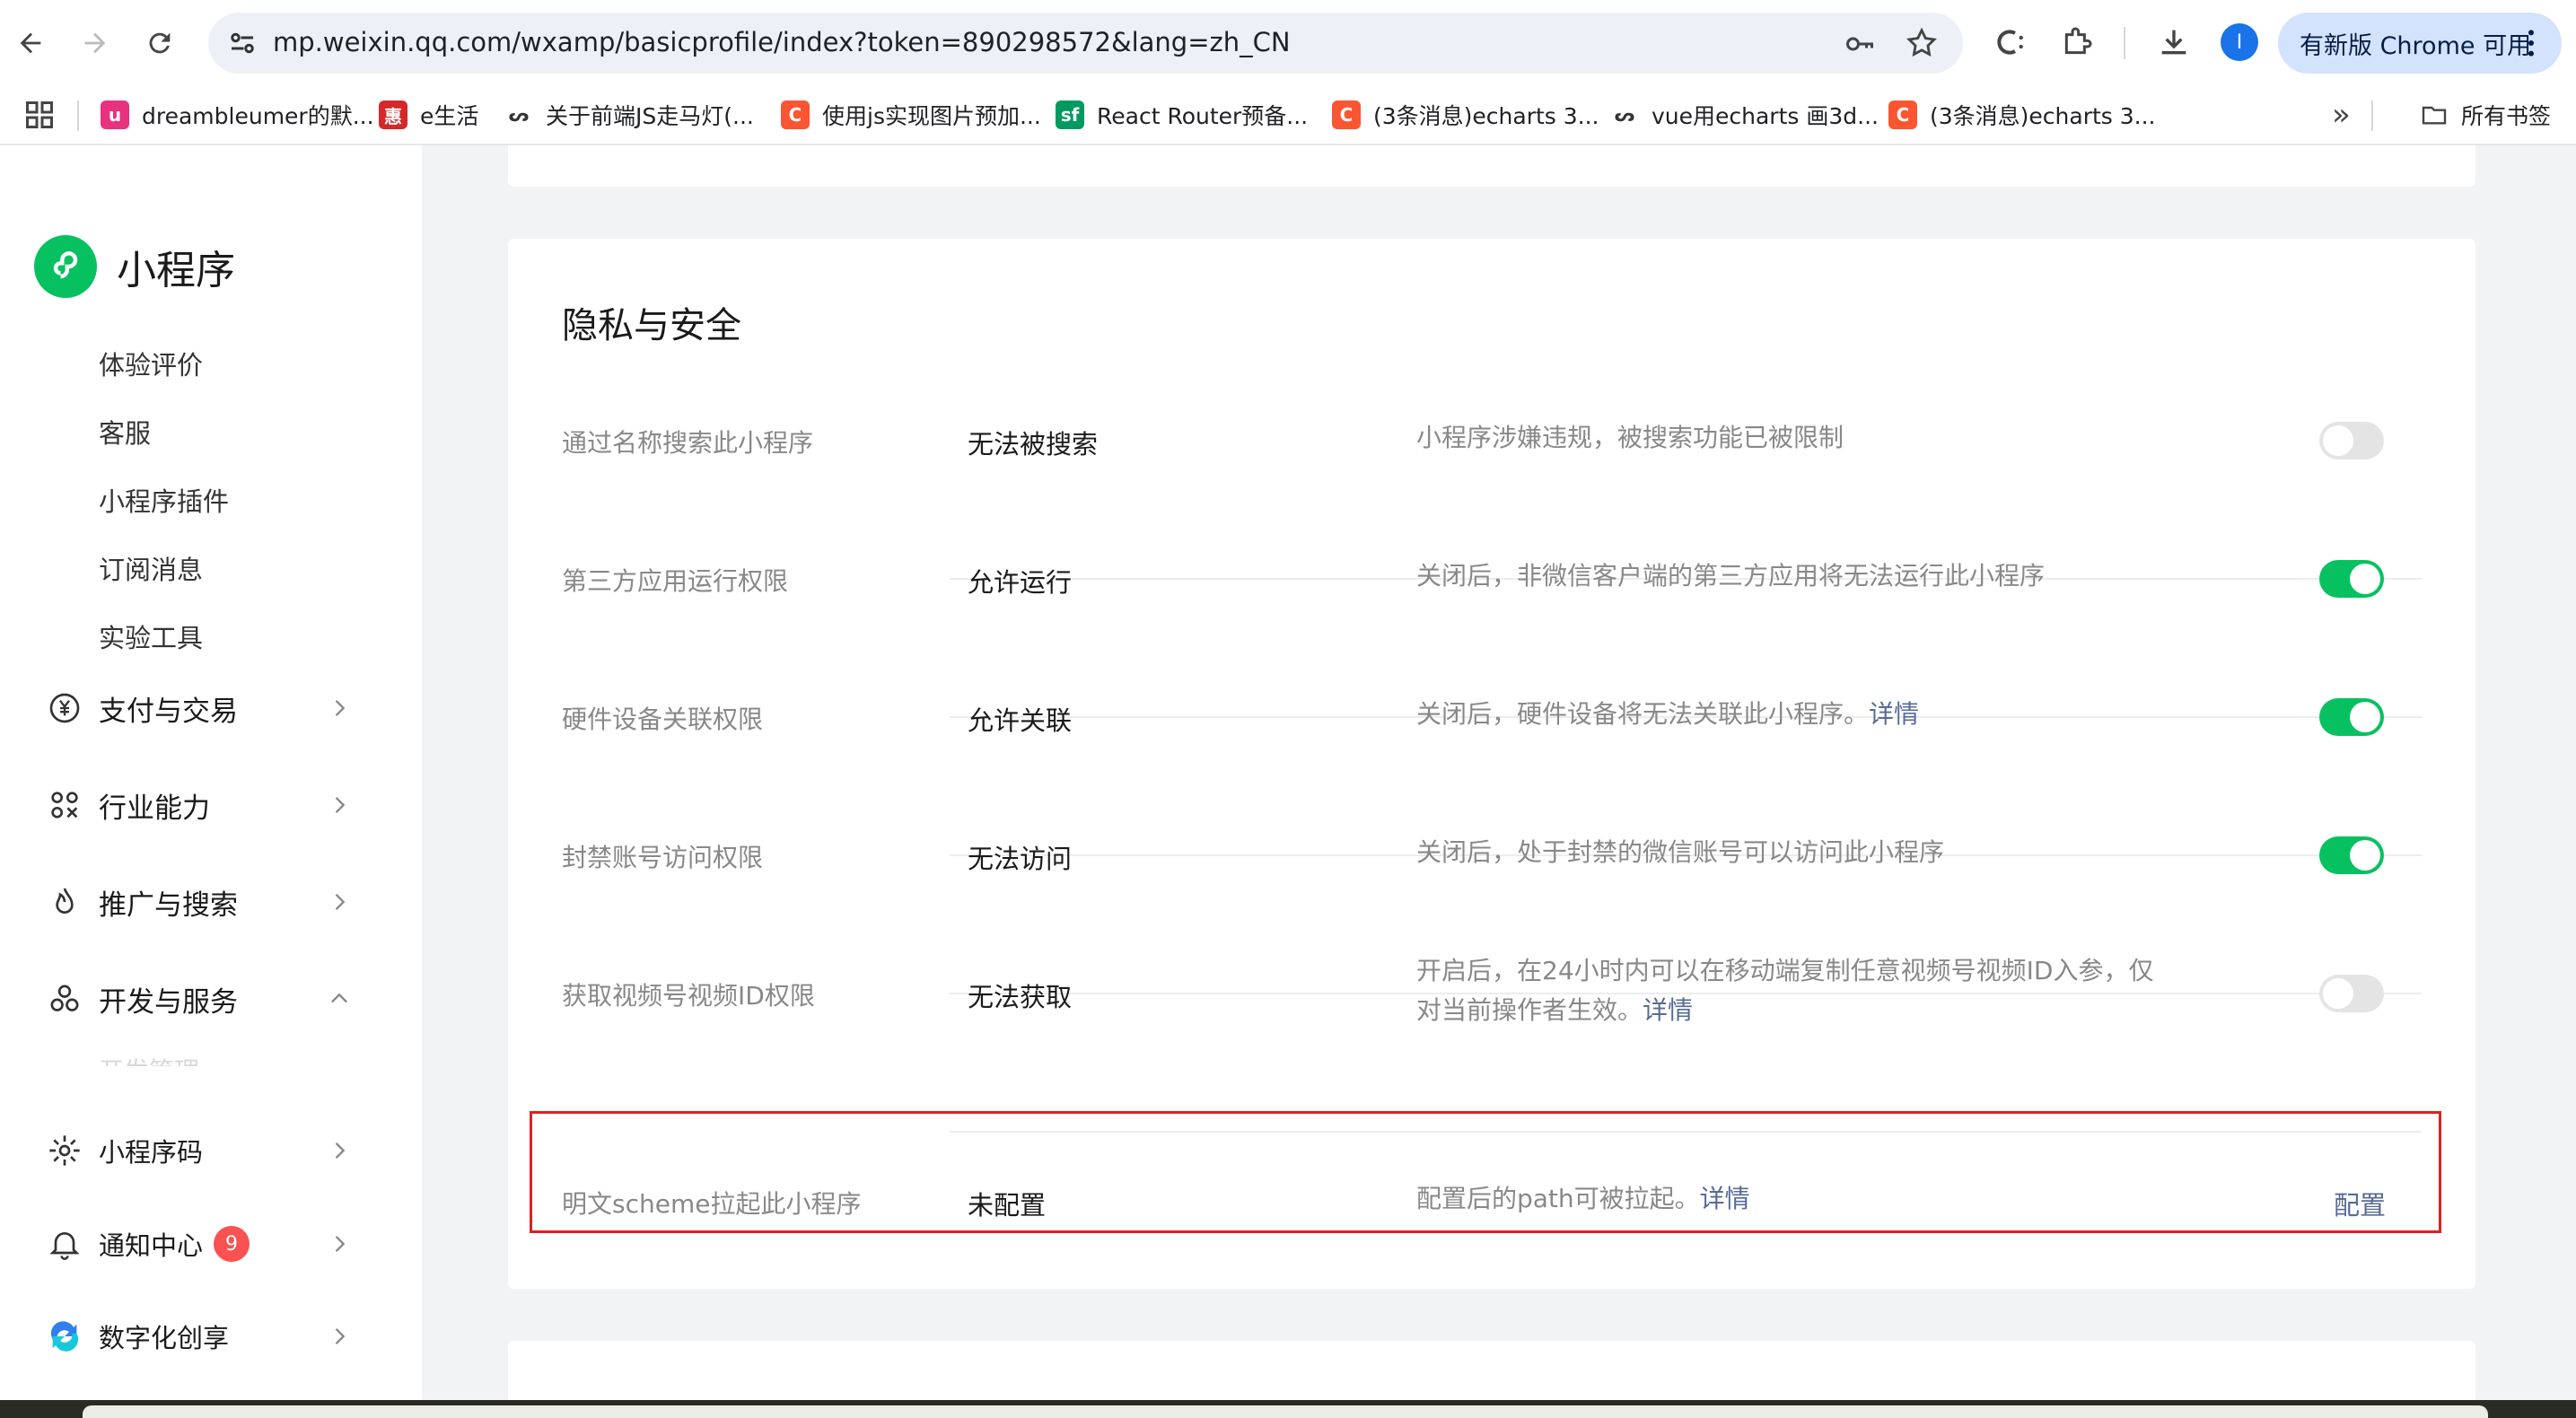  I want to click on digital-icon, so click(64, 1336).